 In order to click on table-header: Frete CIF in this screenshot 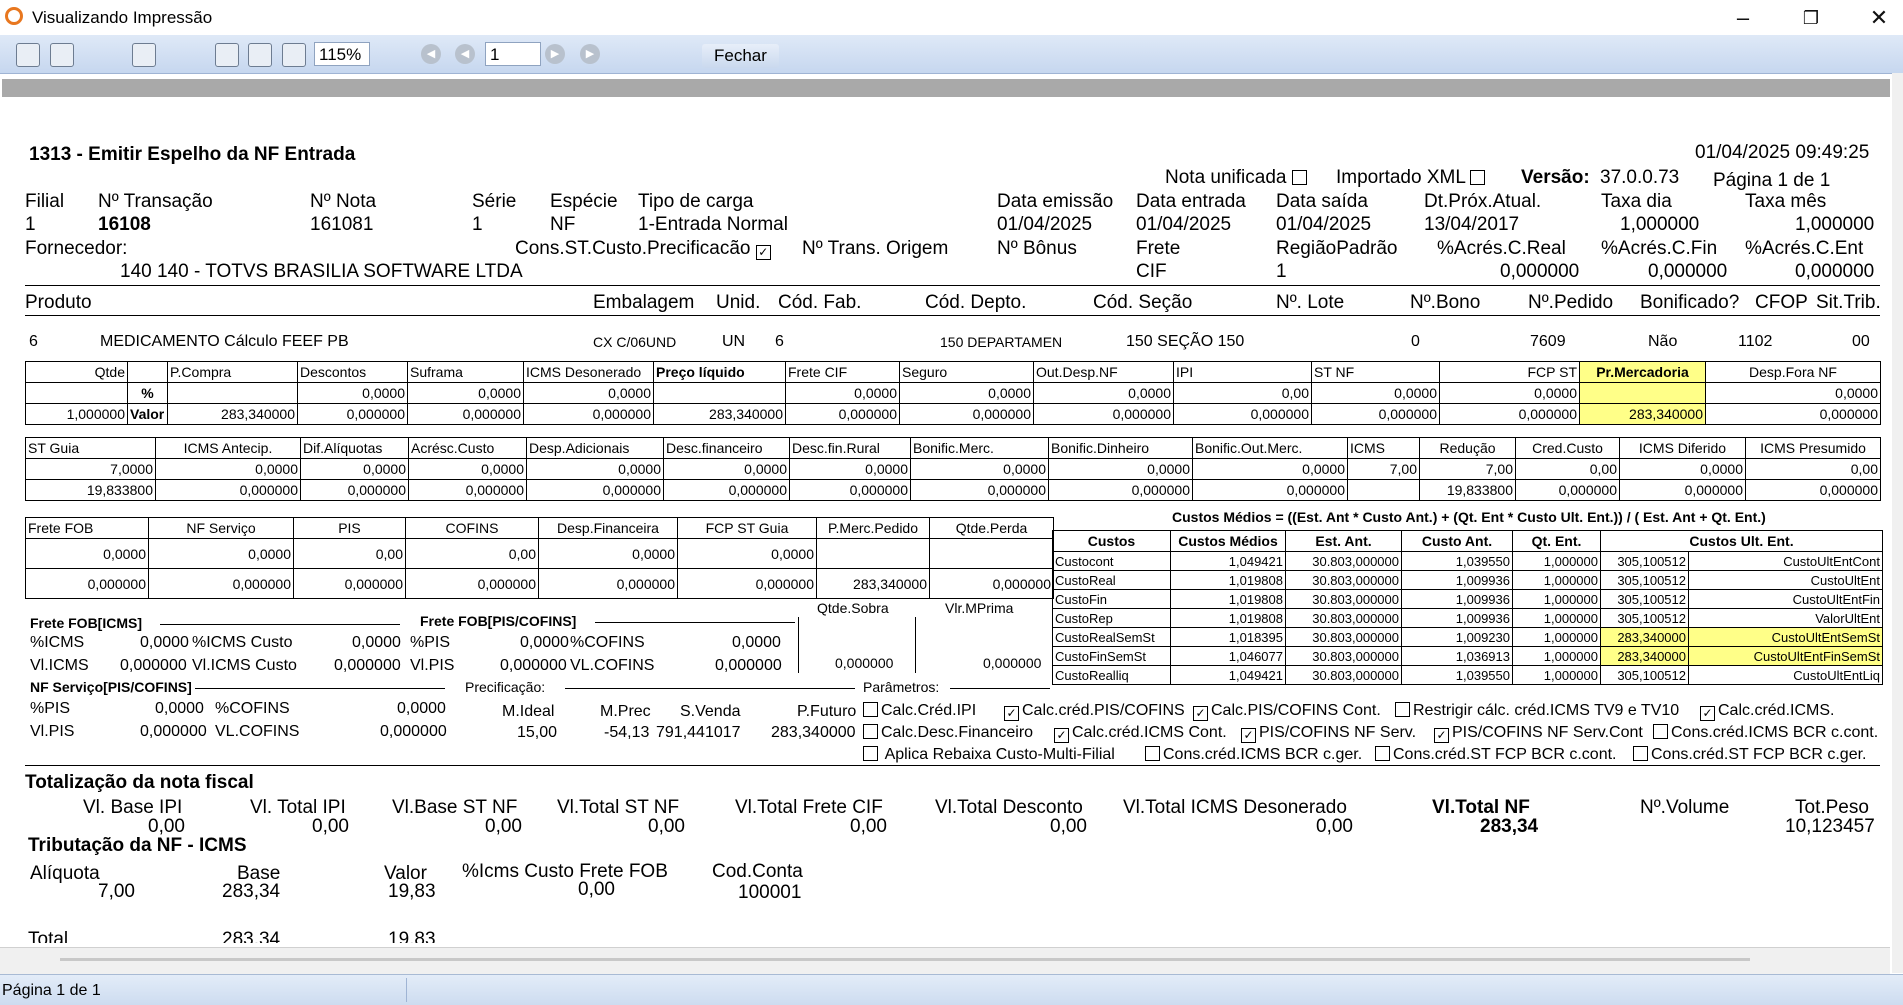, I will do `click(842, 372)`.